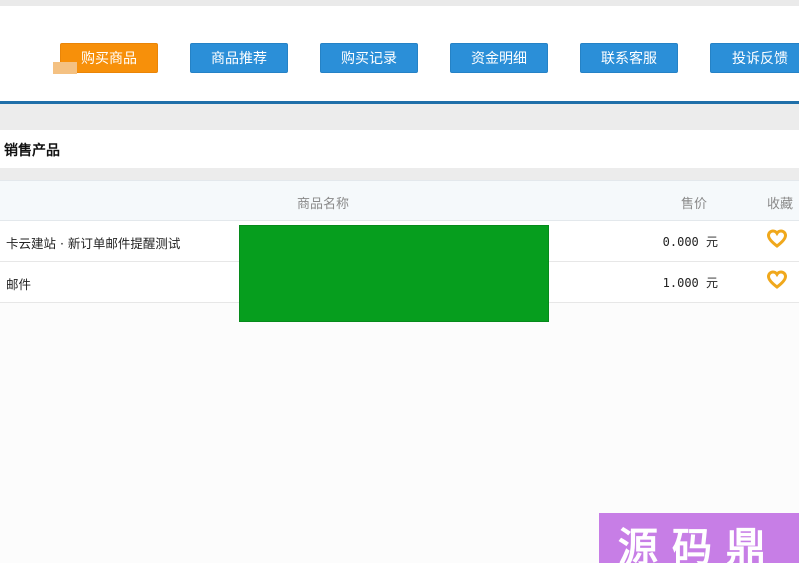 The image size is (799, 563). What do you see at coordinates (32, 151) in the screenshot?
I see `page-title: 销售产品` at bounding box center [32, 151].